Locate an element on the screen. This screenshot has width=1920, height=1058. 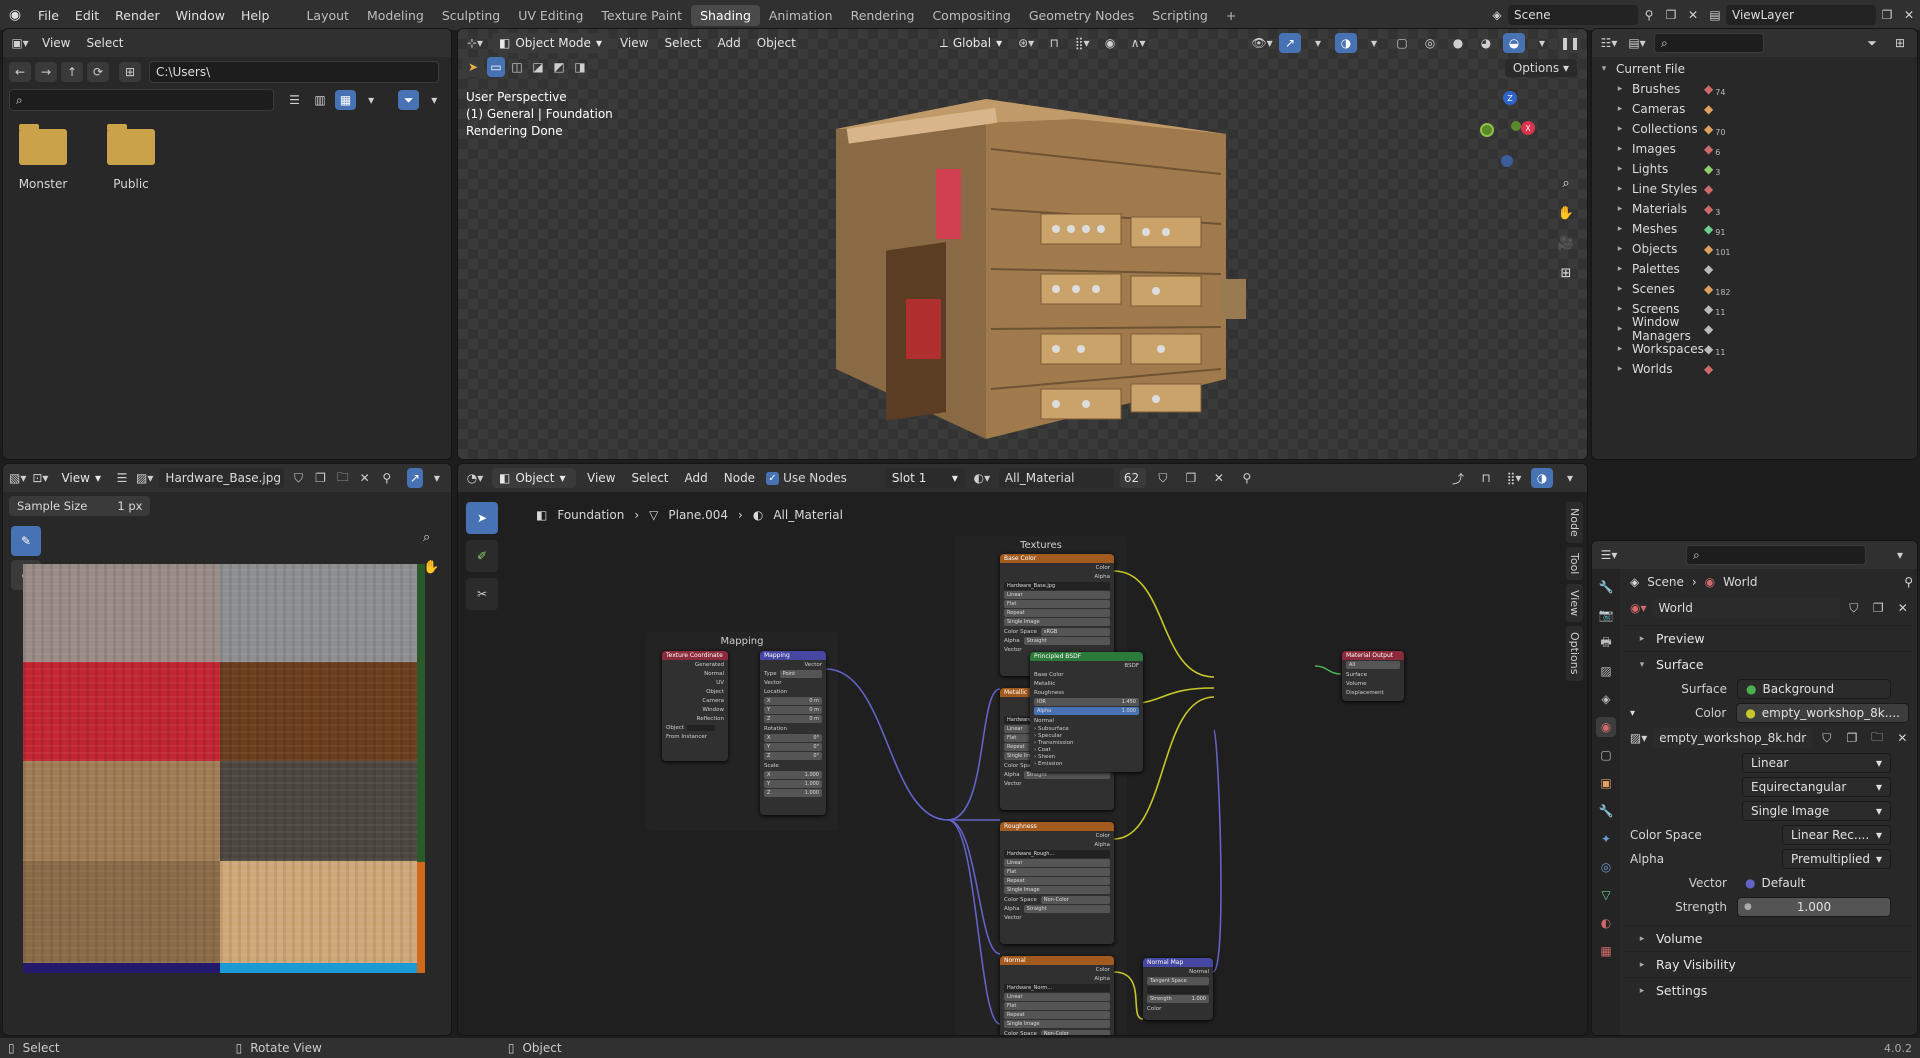
tab-uv-editing: UV Editing is located at coordinates (550, 15).